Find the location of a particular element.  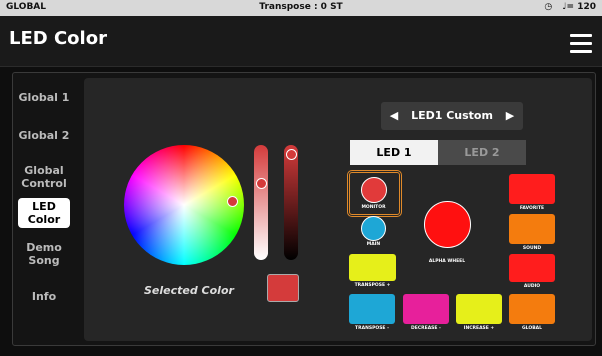

brightness-slider is located at coordinates (291, 202).